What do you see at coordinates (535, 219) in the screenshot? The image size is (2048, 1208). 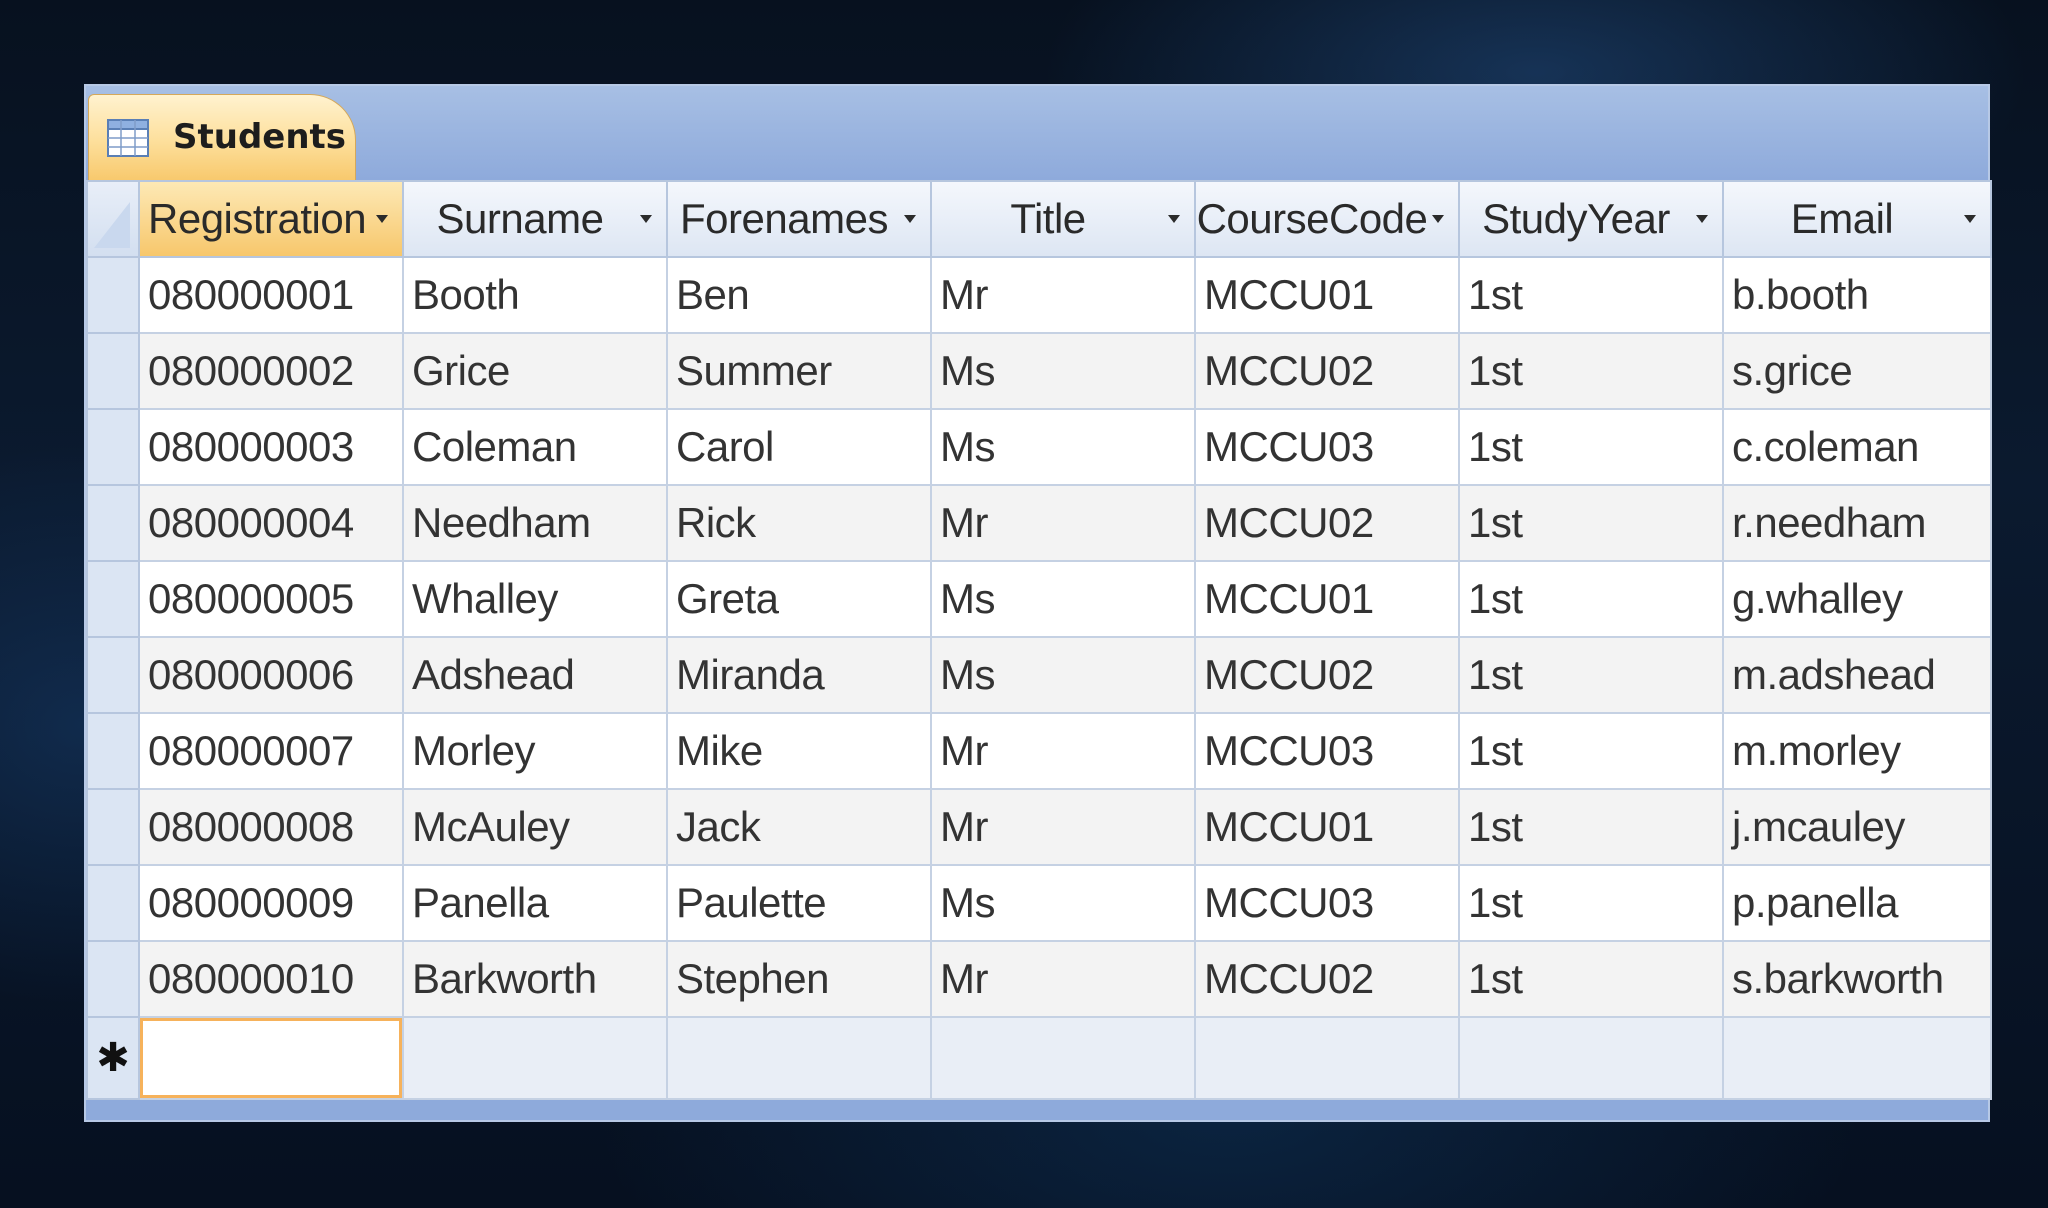 I see `column-header-surname: Surname` at bounding box center [535, 219].